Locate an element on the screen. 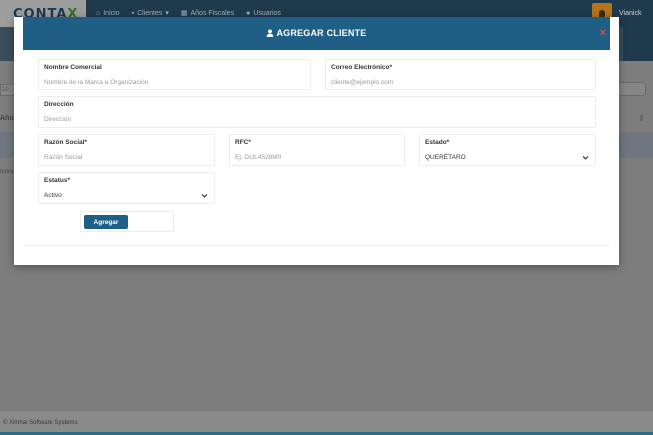 The height and width of the screenshot is (435, 653). footer-text: © Ximhai Software Systems is located at coordinates (40, 423).